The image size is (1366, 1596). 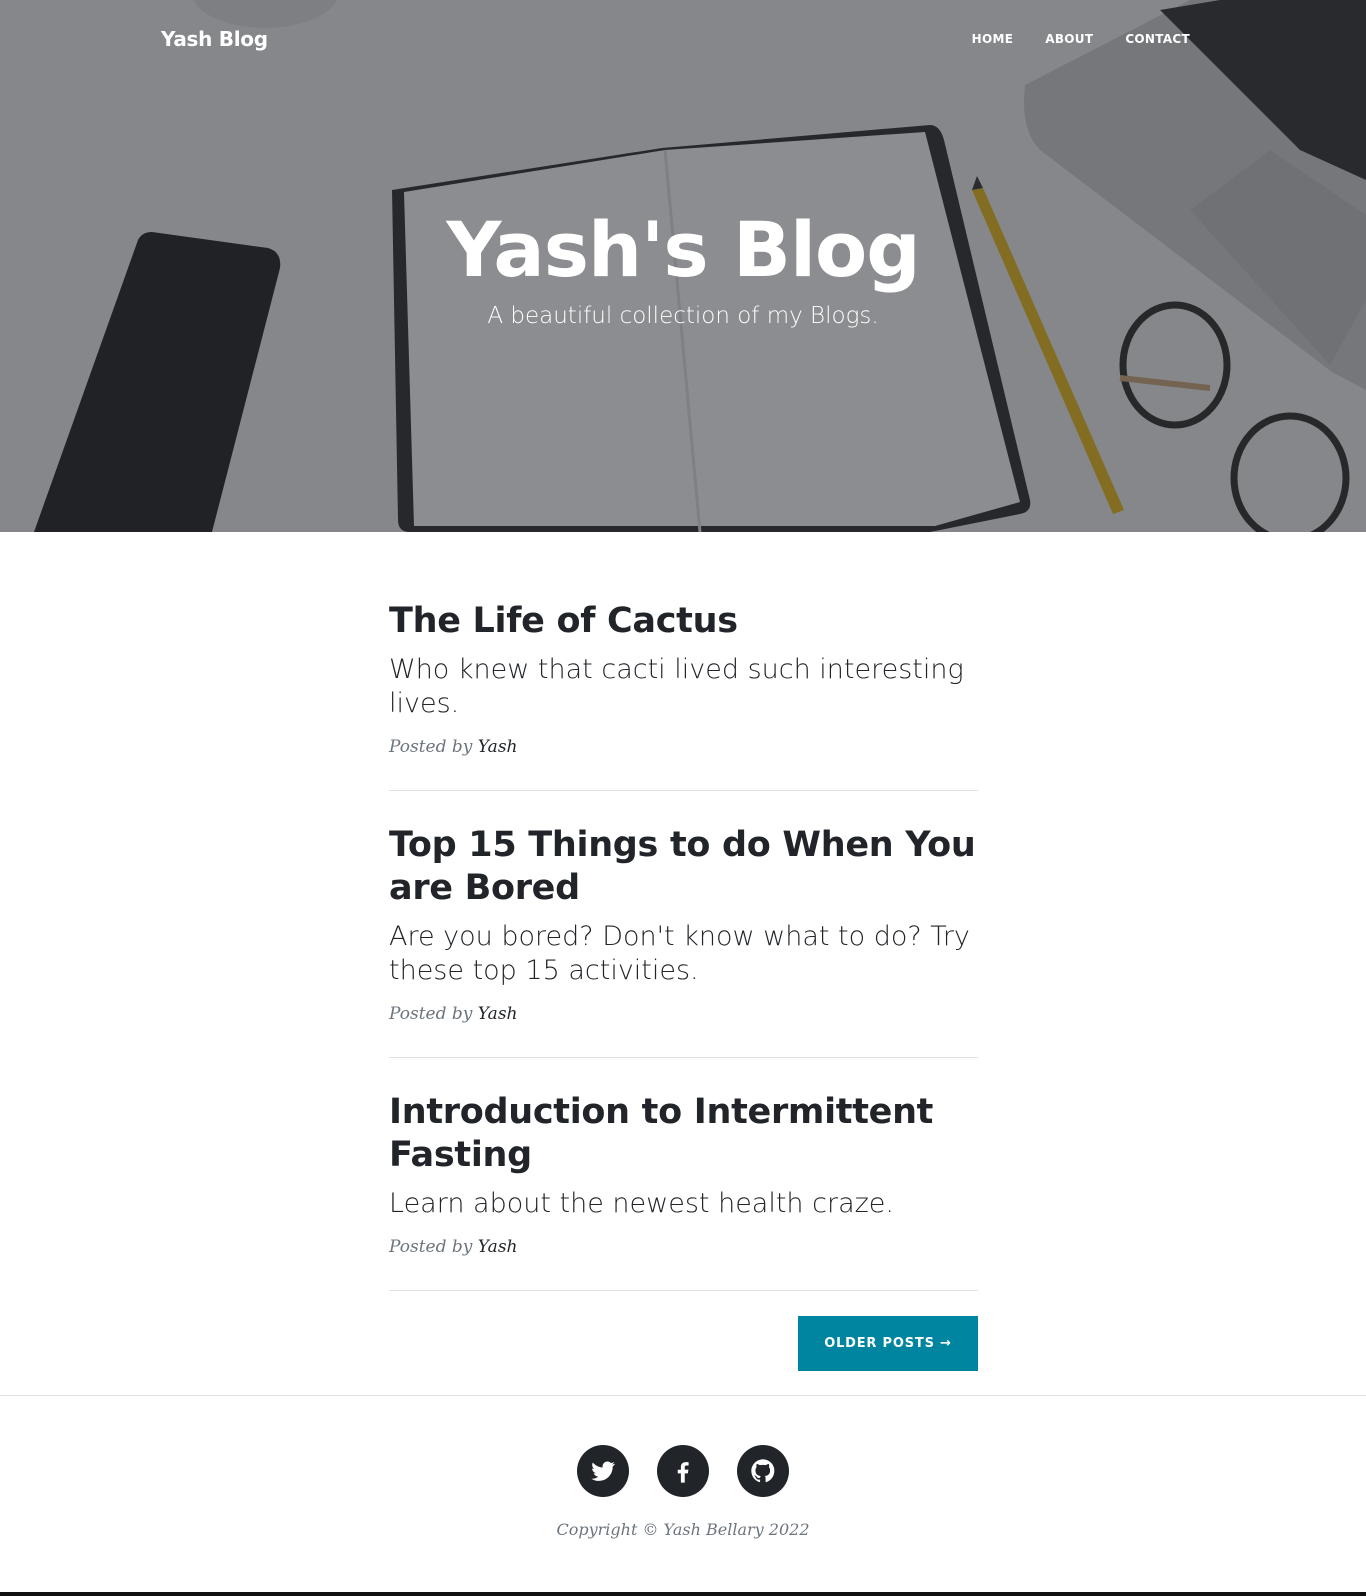 I want to click on post-title-link: Introduction to Intermittent Fasting, so click(x=683, y=1134).